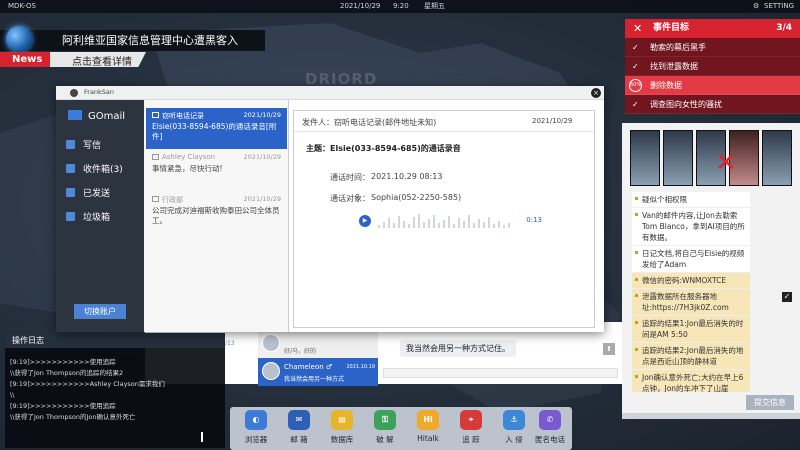 The width and height of the screenshot is (800, 450). Describe the element at coordinates (70, 144) in the screenshot. I see `compose-icon` at that location.